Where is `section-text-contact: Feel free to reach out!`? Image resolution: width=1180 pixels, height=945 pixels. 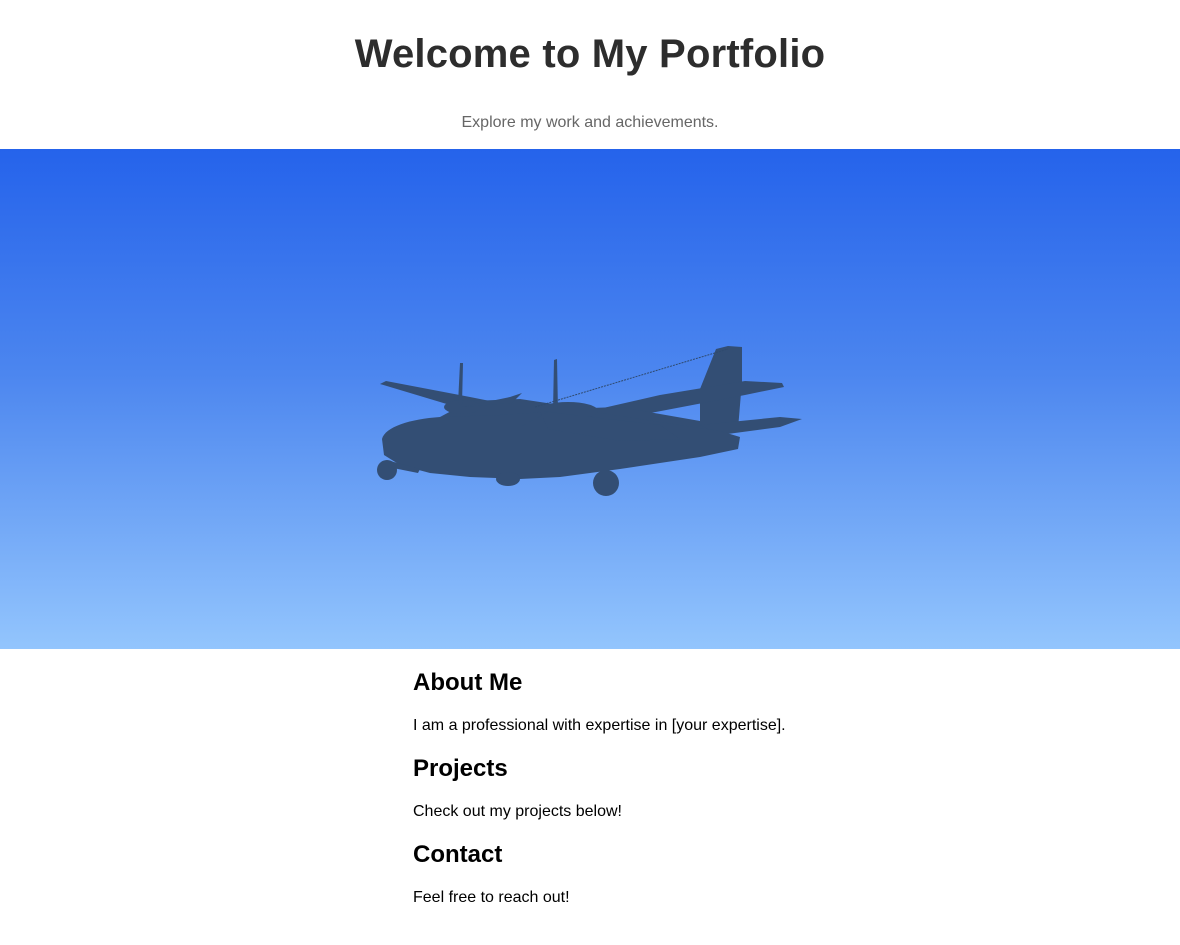
section-text-contact: Feel free to reach out! is located at coordinates (491, 897).